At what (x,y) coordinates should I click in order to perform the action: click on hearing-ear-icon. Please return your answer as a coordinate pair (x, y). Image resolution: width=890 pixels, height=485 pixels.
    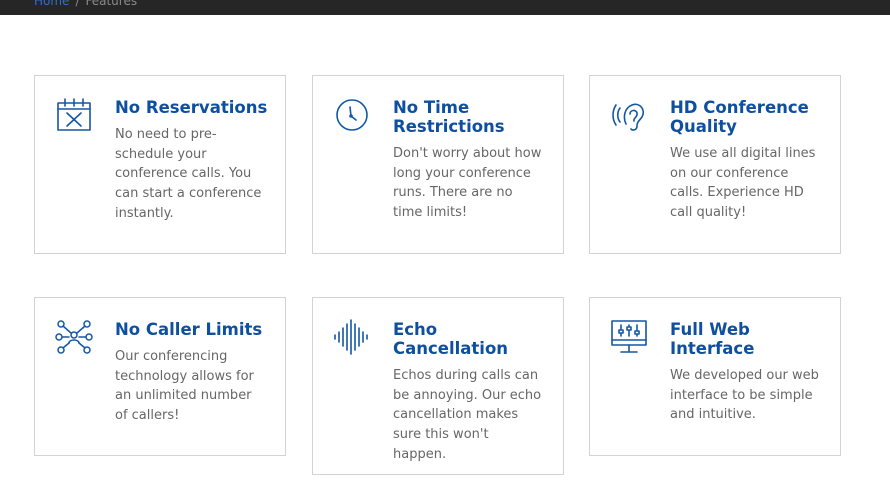
    Looking at the image, I should click on (629, 115).